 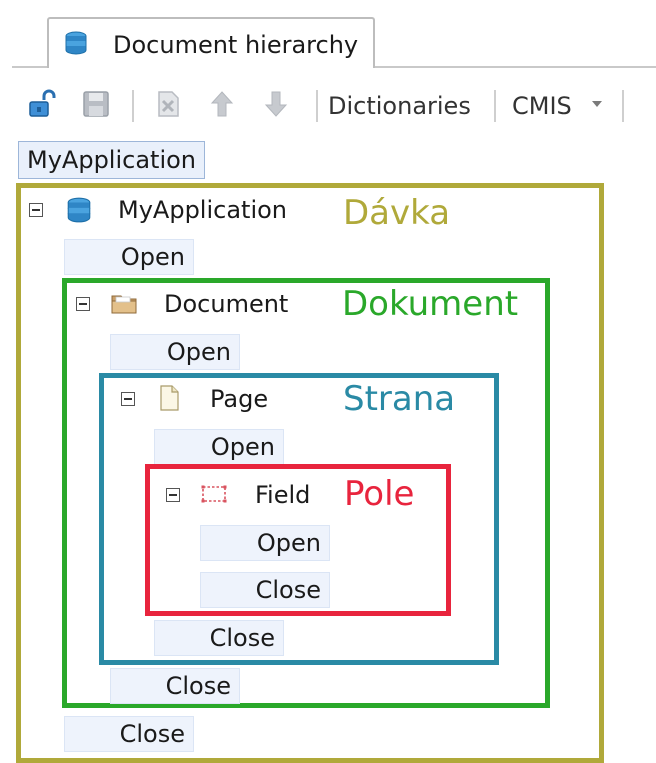 What do you see at coordinates (239, 399) in the screenshot?
I see `tree-node-label: Page` at bounding box center [239, 399].